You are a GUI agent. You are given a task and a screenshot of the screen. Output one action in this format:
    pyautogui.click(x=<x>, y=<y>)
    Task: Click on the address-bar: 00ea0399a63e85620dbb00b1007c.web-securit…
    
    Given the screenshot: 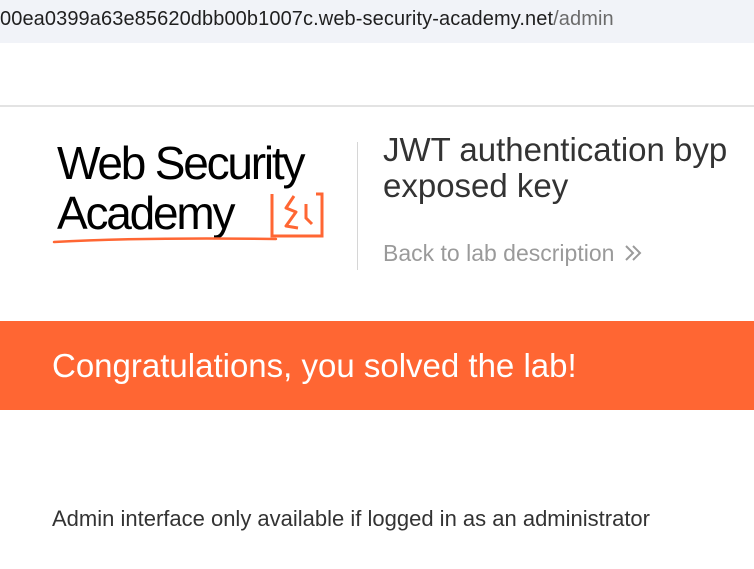 What is the action you would take?
    pyautogui.click(x=377, y=21)
    